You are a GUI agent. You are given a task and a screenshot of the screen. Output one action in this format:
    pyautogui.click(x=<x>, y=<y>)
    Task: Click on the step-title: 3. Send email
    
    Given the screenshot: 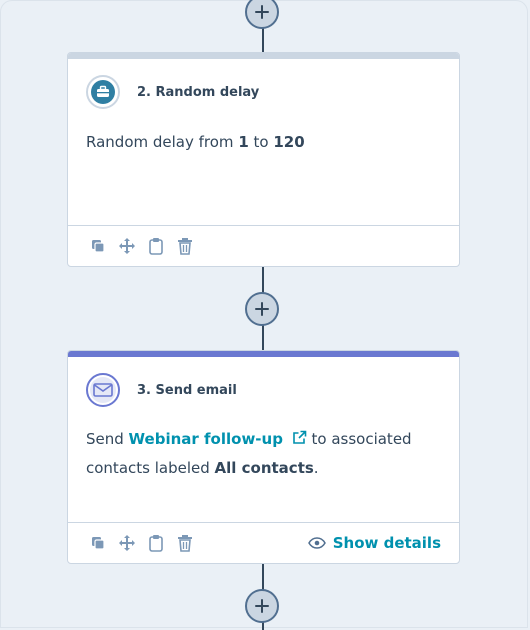 What is the action you would take?
    pyautogui.click(x=187, y=390)
    